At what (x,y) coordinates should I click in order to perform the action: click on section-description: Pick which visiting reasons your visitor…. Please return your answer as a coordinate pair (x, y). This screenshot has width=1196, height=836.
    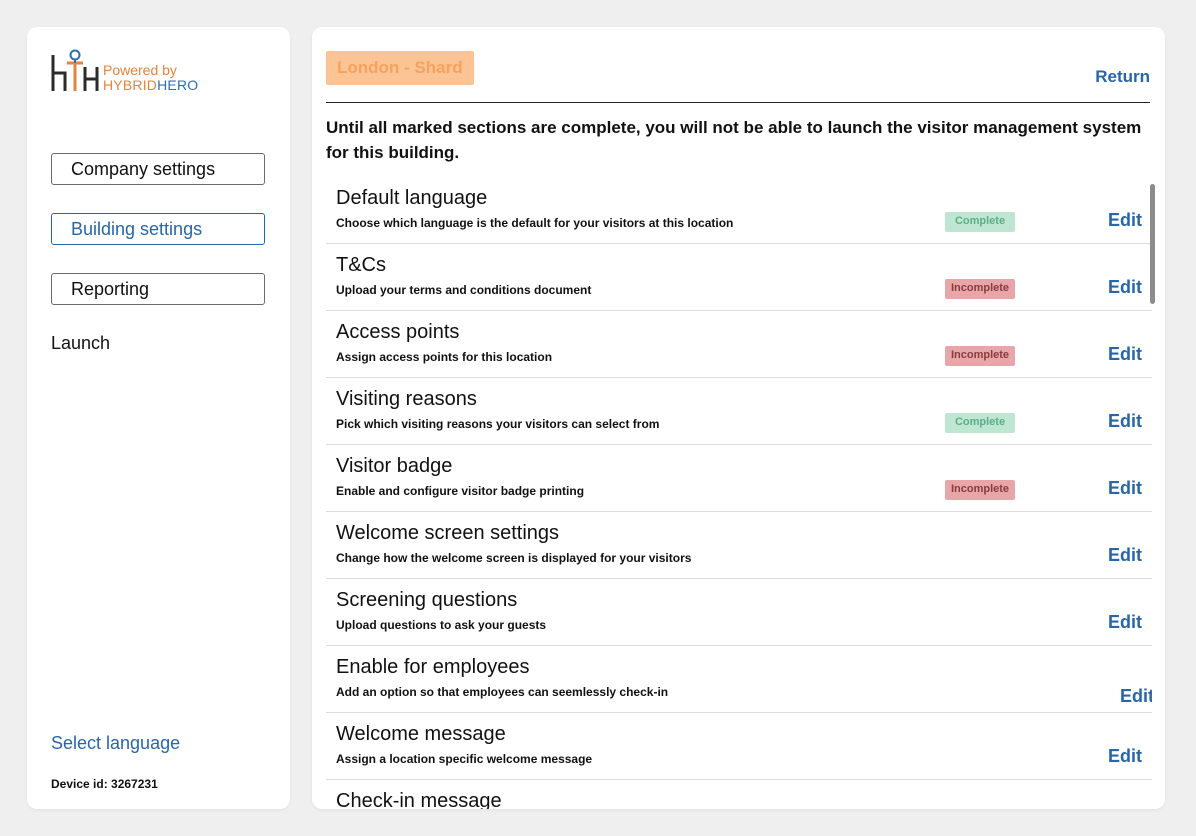
    Looking at the image, I should click on (498, 424).